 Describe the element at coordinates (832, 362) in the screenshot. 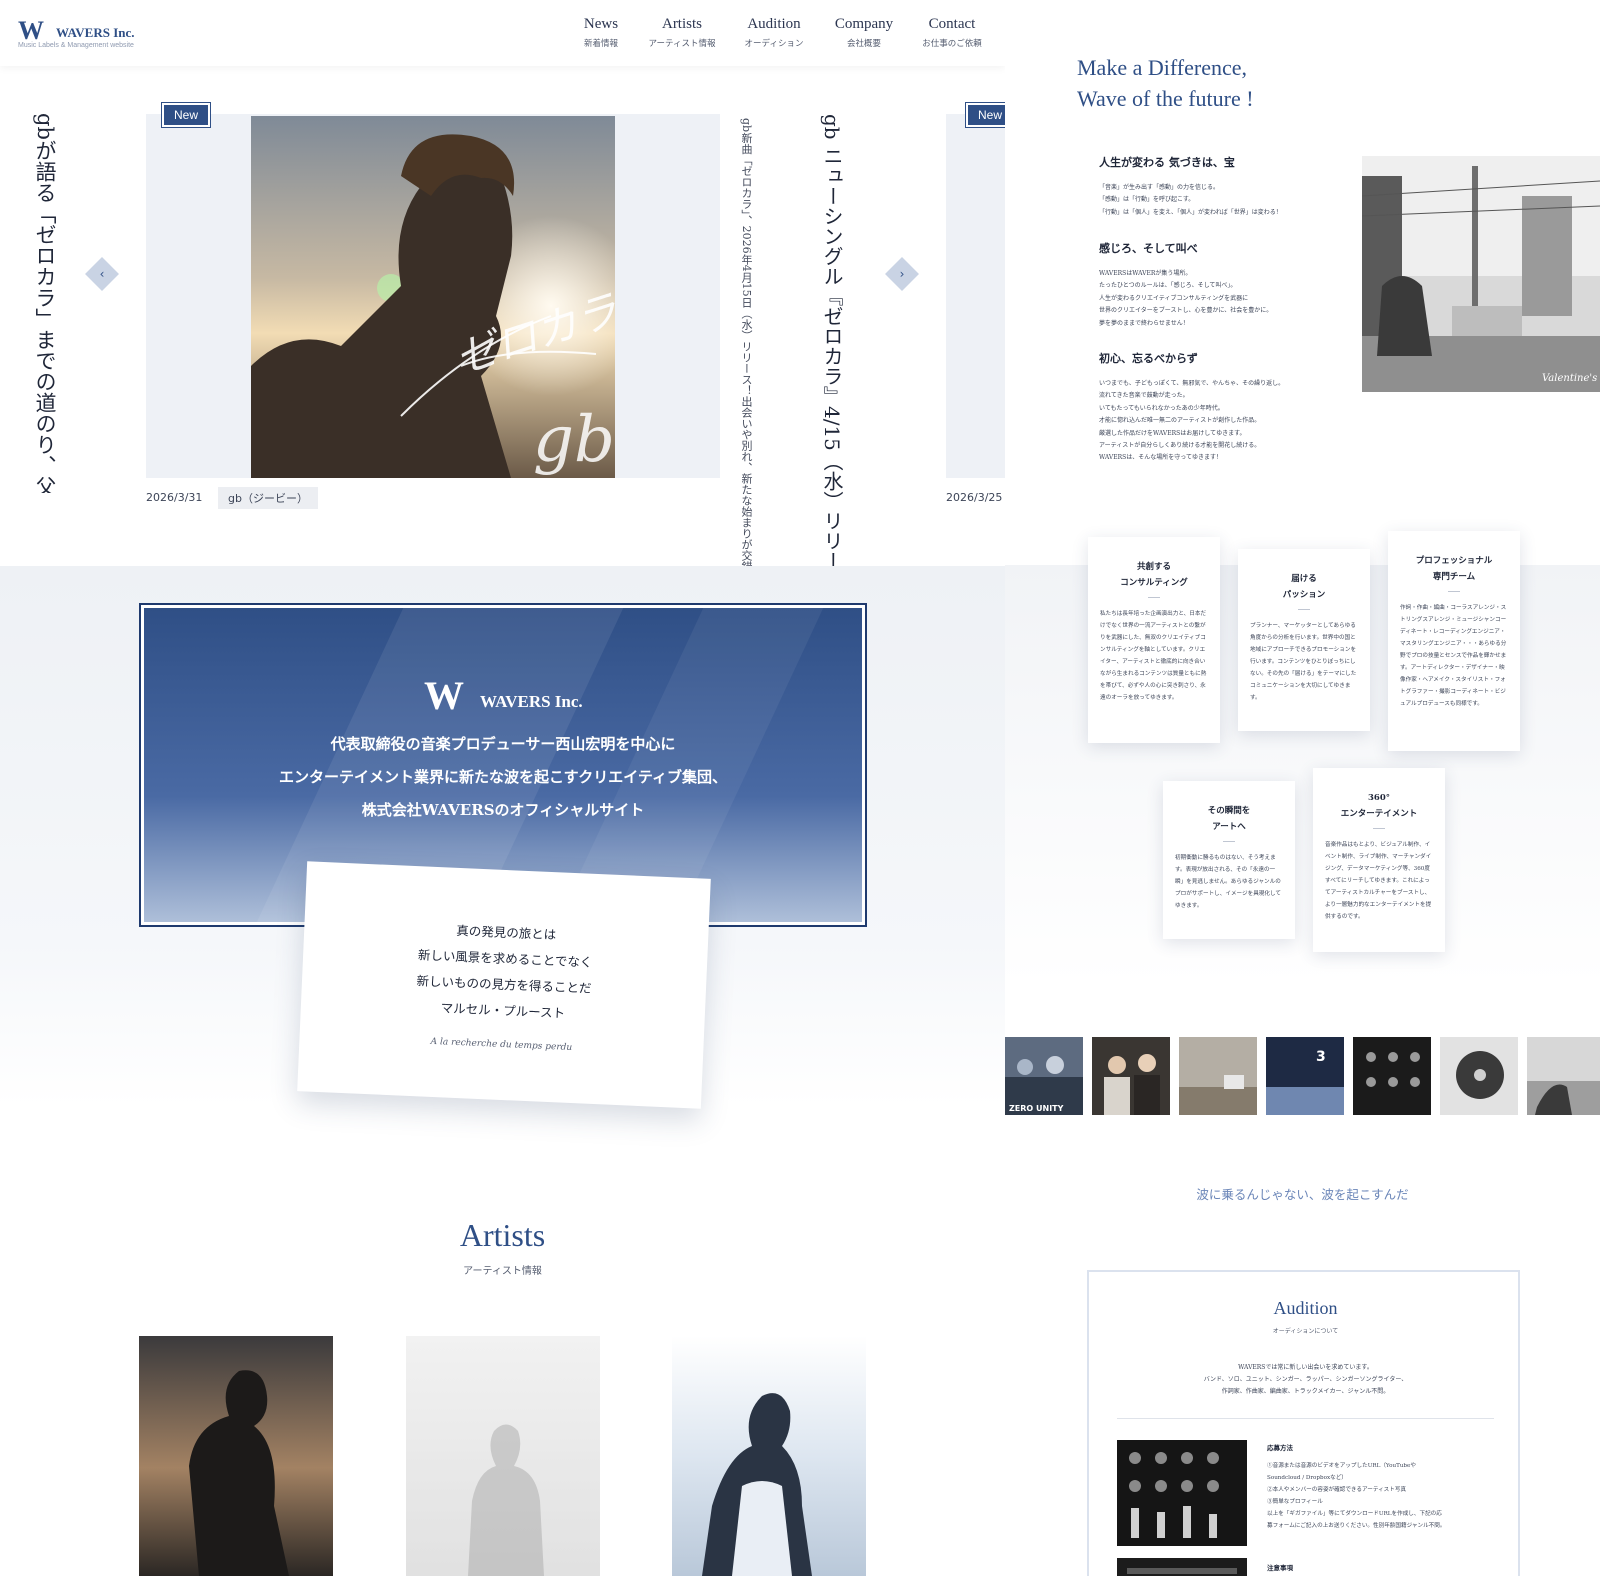

I see `news-title: gb ニューシングル『ゼロカラ』4/15（水）リリース！` at that location.